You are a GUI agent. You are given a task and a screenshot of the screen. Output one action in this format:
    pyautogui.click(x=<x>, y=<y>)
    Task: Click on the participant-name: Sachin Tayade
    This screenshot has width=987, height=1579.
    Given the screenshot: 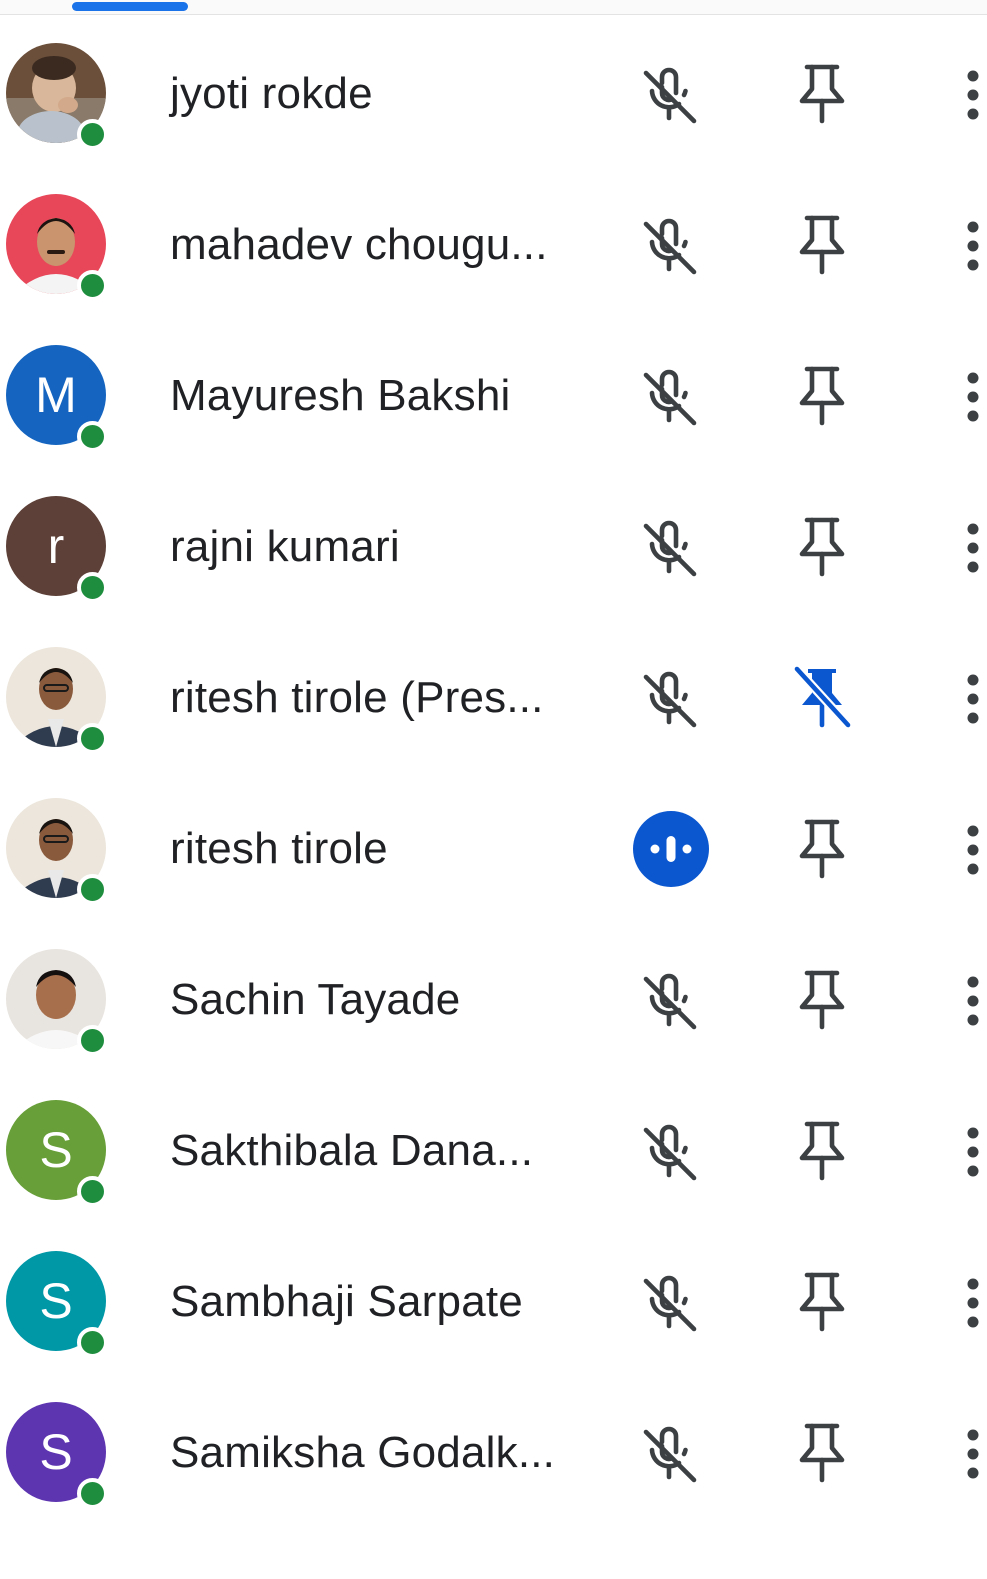 What is the action you would take?
    pyautogui.click(x=315, y=999)
    